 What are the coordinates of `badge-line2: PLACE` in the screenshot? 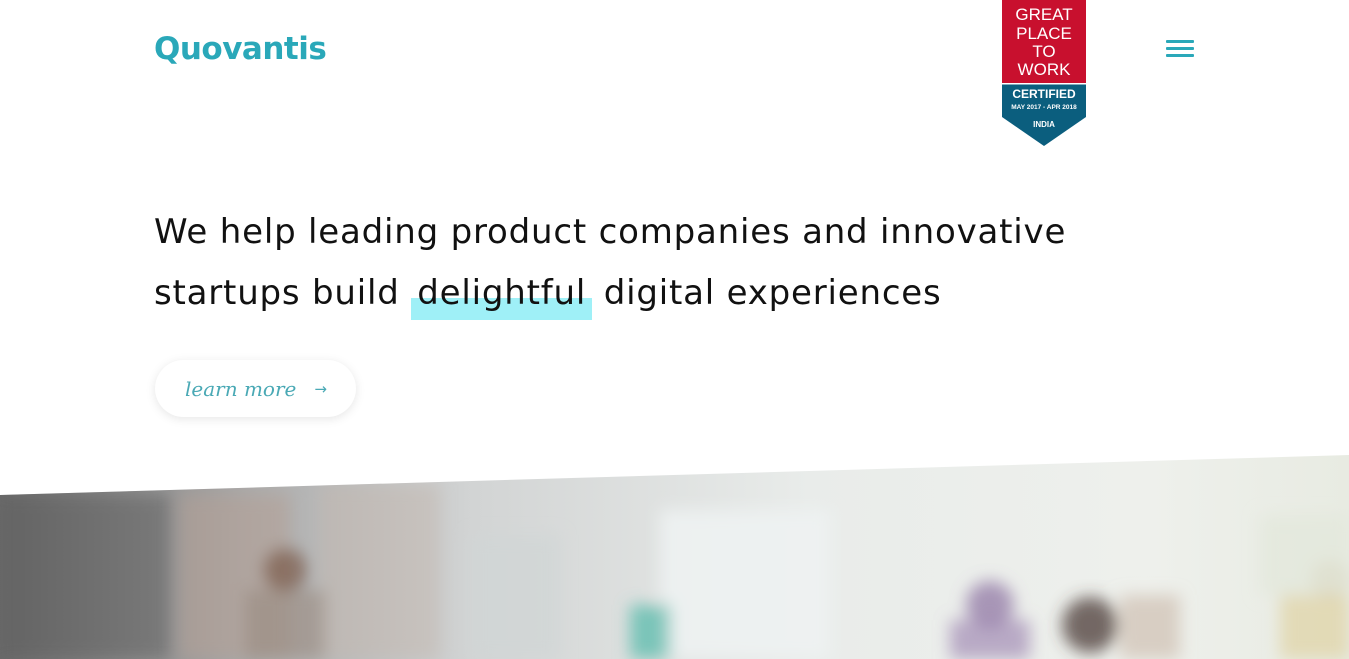 It's located at (1044, 33).